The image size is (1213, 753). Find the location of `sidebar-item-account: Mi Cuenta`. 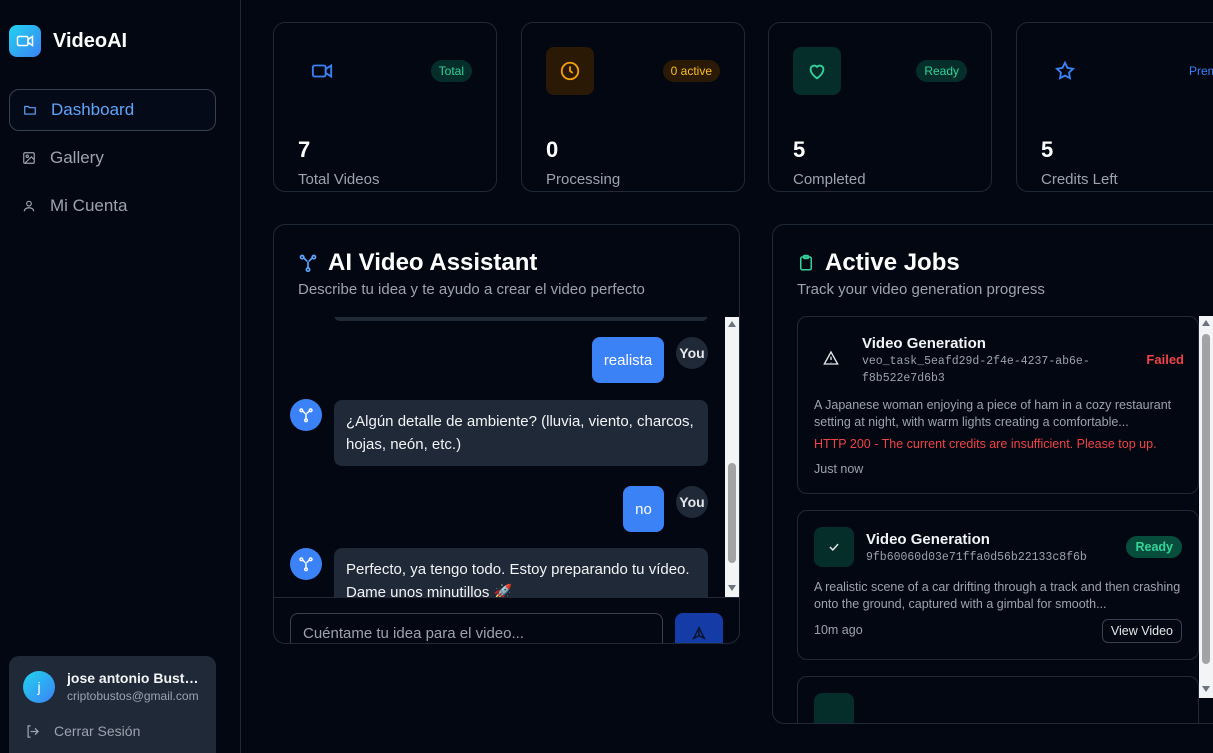

sidebar-item-account: Mi Cuenta is located at coordinates (112, 206).